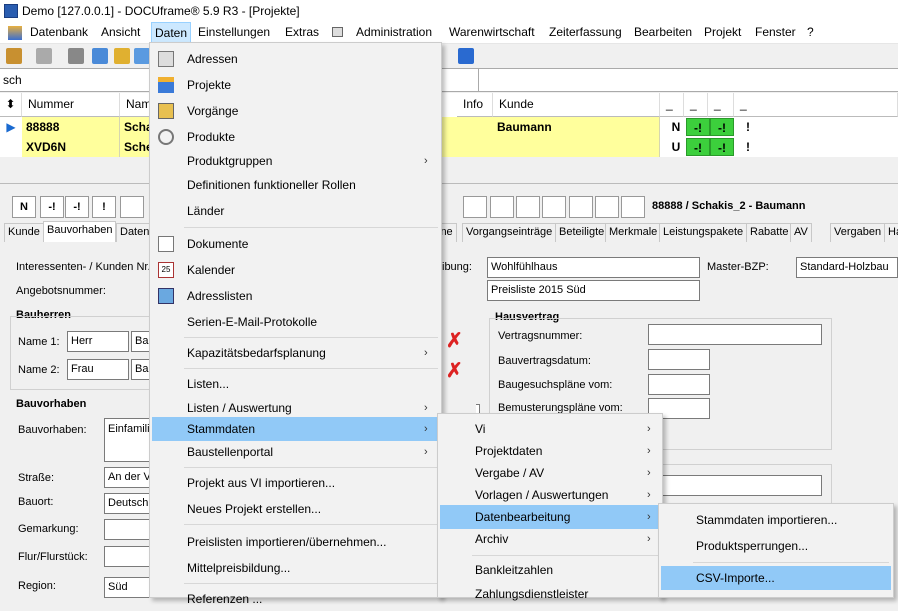  What do you see at coordinates (337, 32) in the screenshot?
I see `admin-icon` at bounding box center [337, 32].